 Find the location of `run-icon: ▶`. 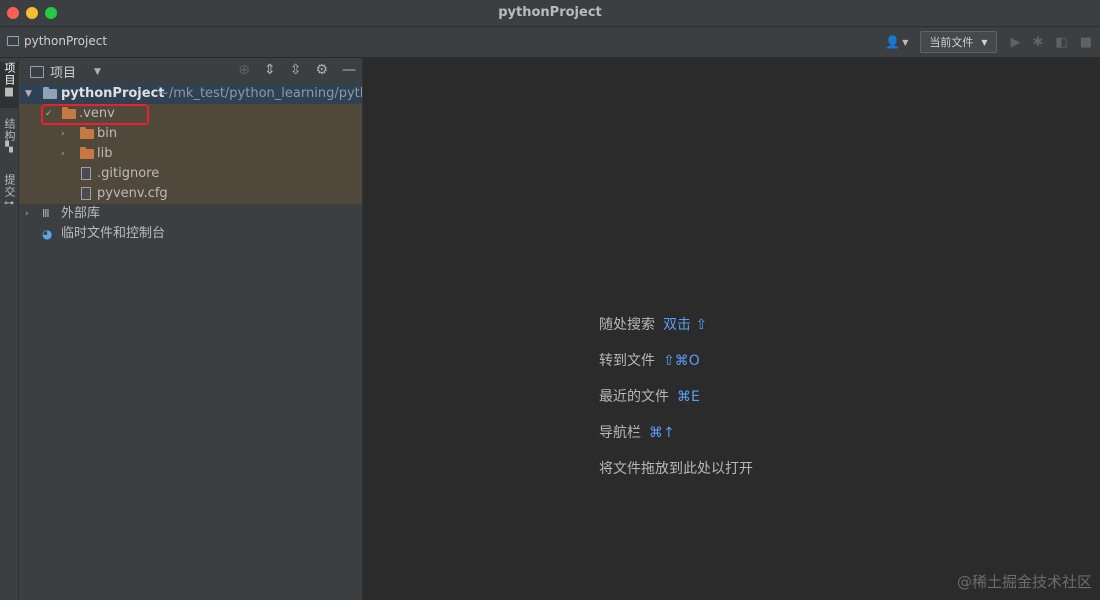

run-icon: ▶ is located at coordinates (1016, 42).